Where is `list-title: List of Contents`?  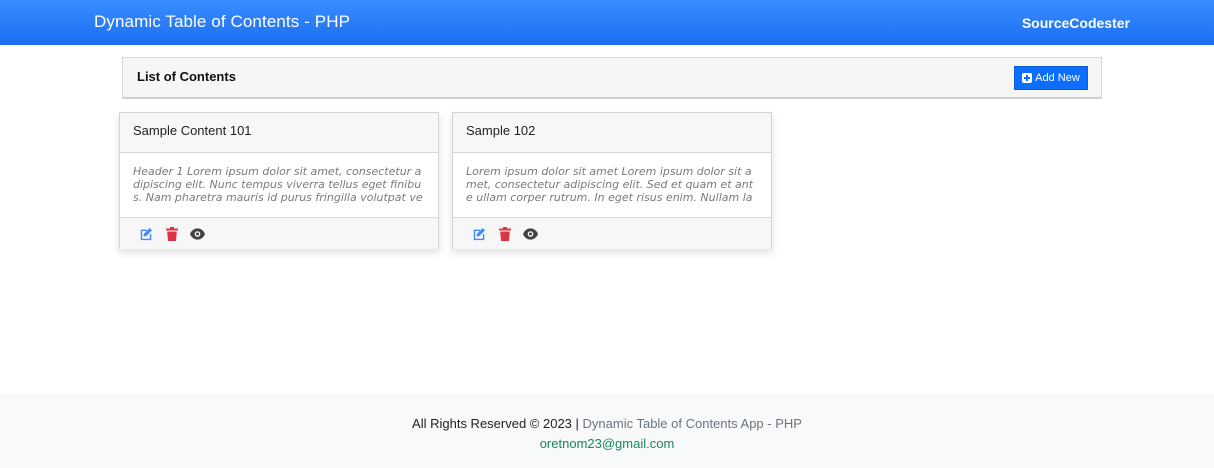
list-title: List of Contents is located at coordinates (186, 76).